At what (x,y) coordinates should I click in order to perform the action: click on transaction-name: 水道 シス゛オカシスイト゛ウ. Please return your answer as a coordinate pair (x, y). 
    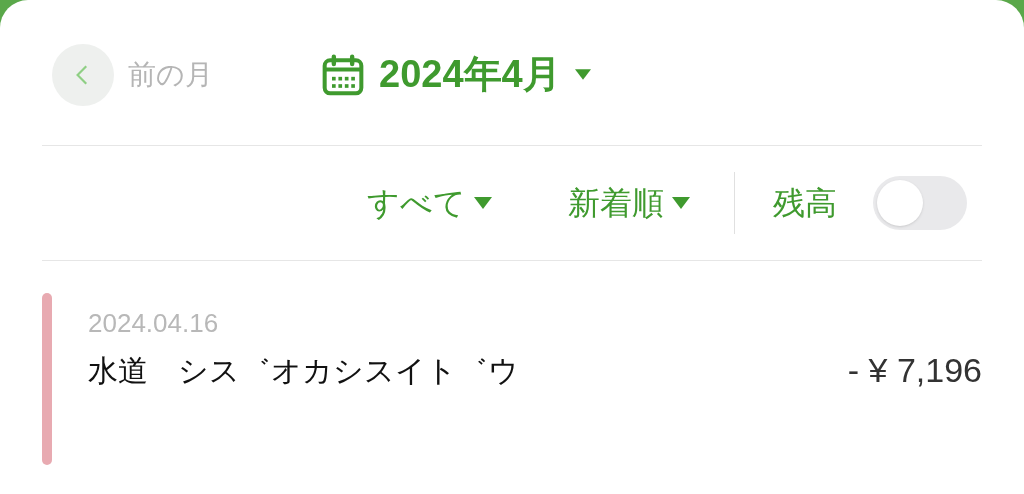
    Looking at the image, I should click on (303, 371).